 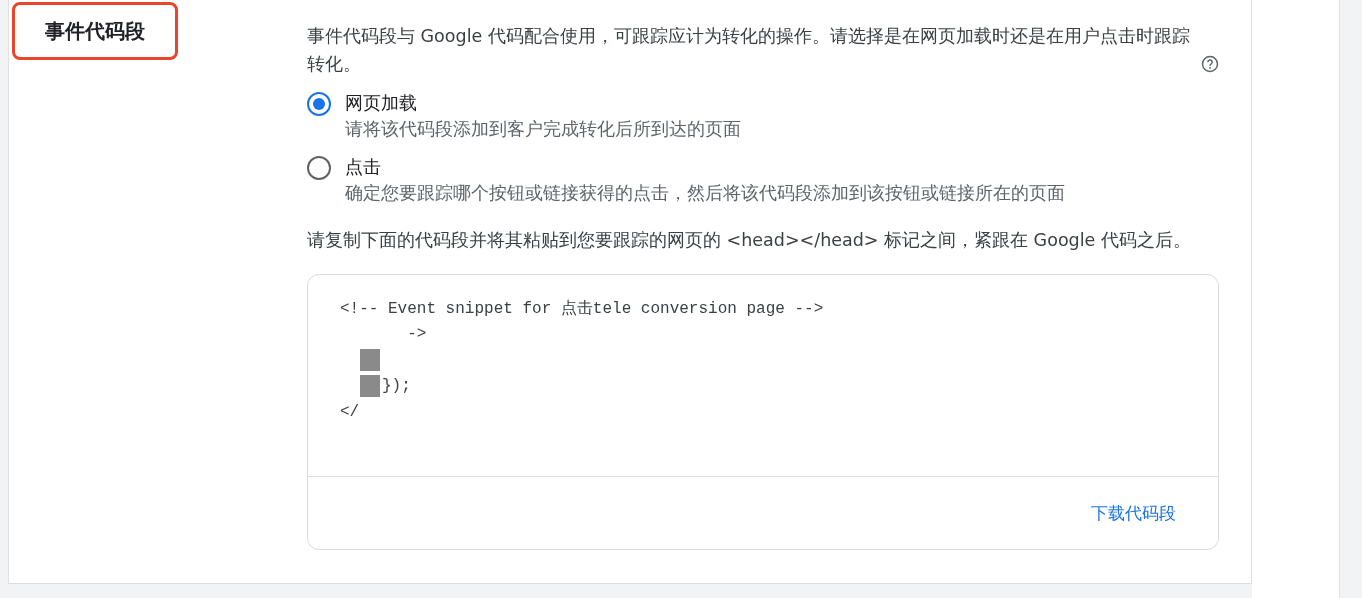 I want to click on code-line: <!-- Event snippet for 点击tele conversion page -->, so click(x=582, y=308).